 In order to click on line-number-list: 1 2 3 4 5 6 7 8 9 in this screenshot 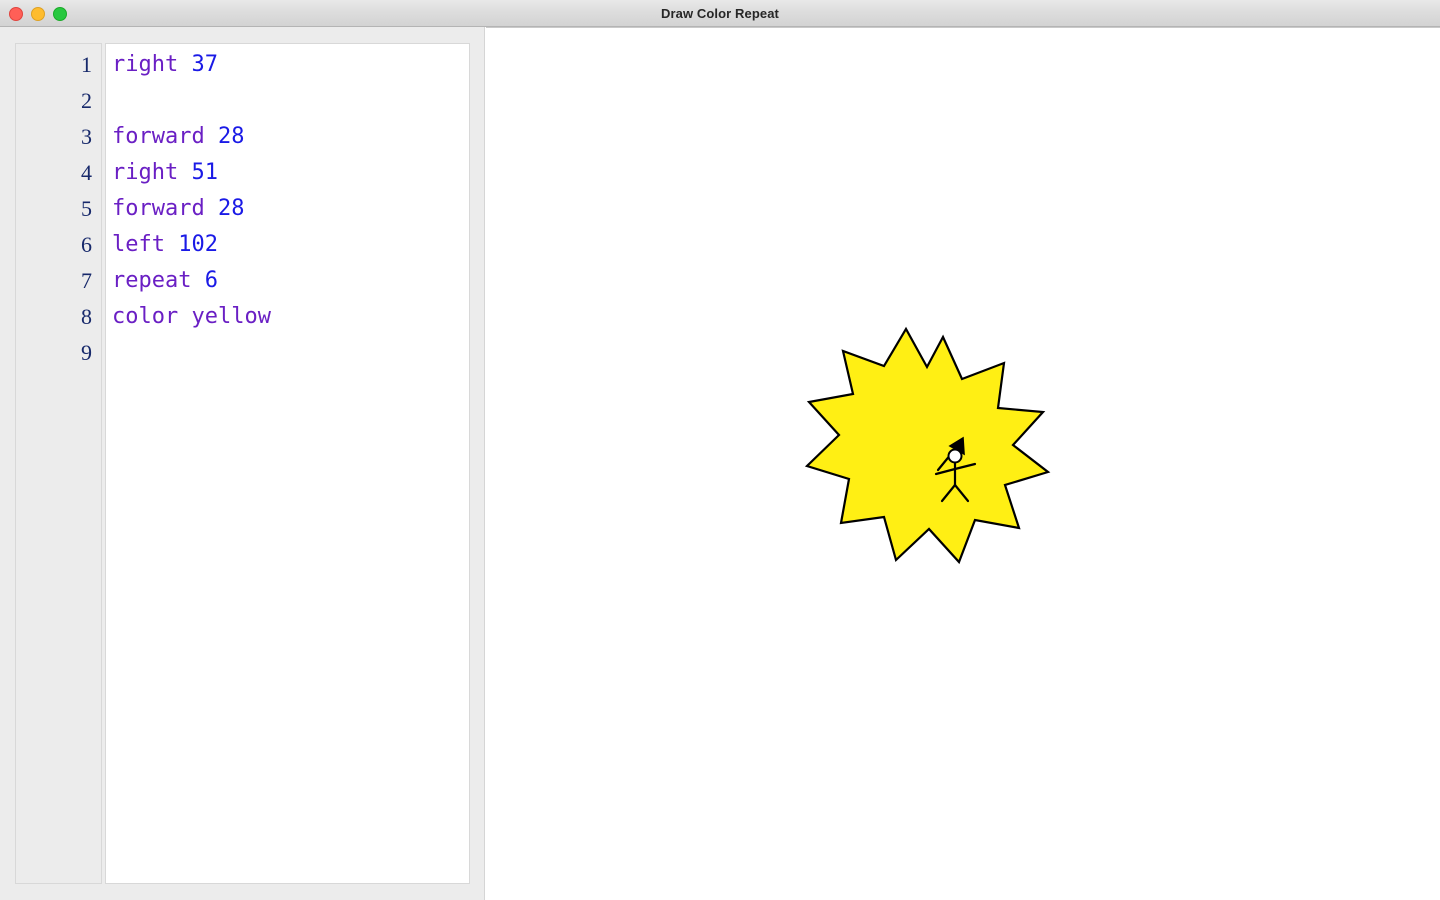, I will do `click(86, 209)`.